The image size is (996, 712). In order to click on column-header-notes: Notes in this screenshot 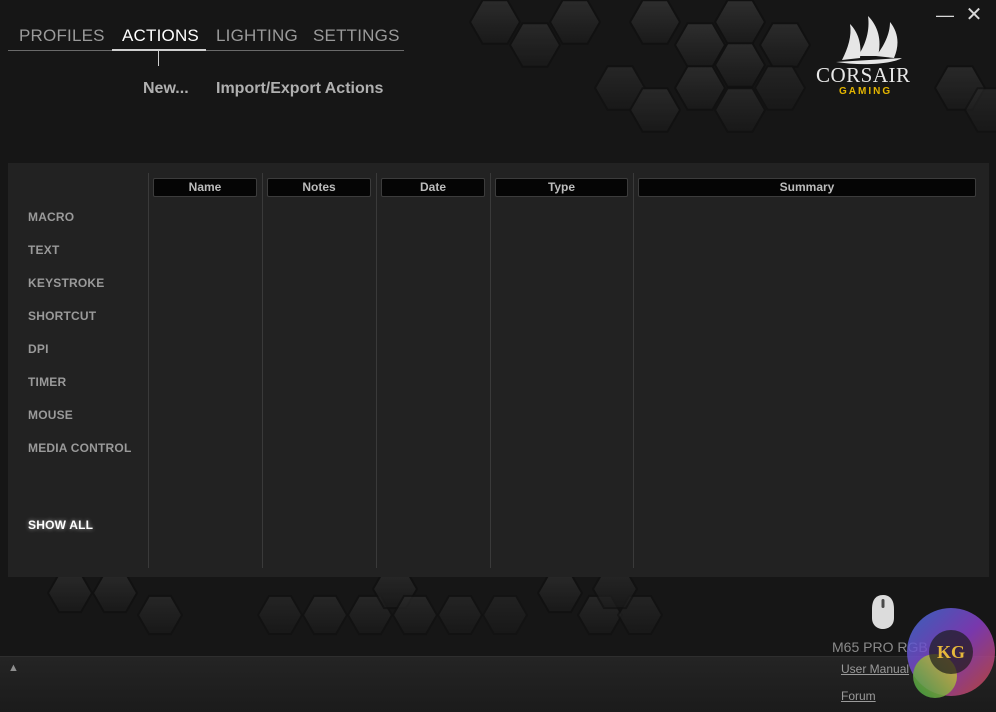, I will do `click(319, 187)`.